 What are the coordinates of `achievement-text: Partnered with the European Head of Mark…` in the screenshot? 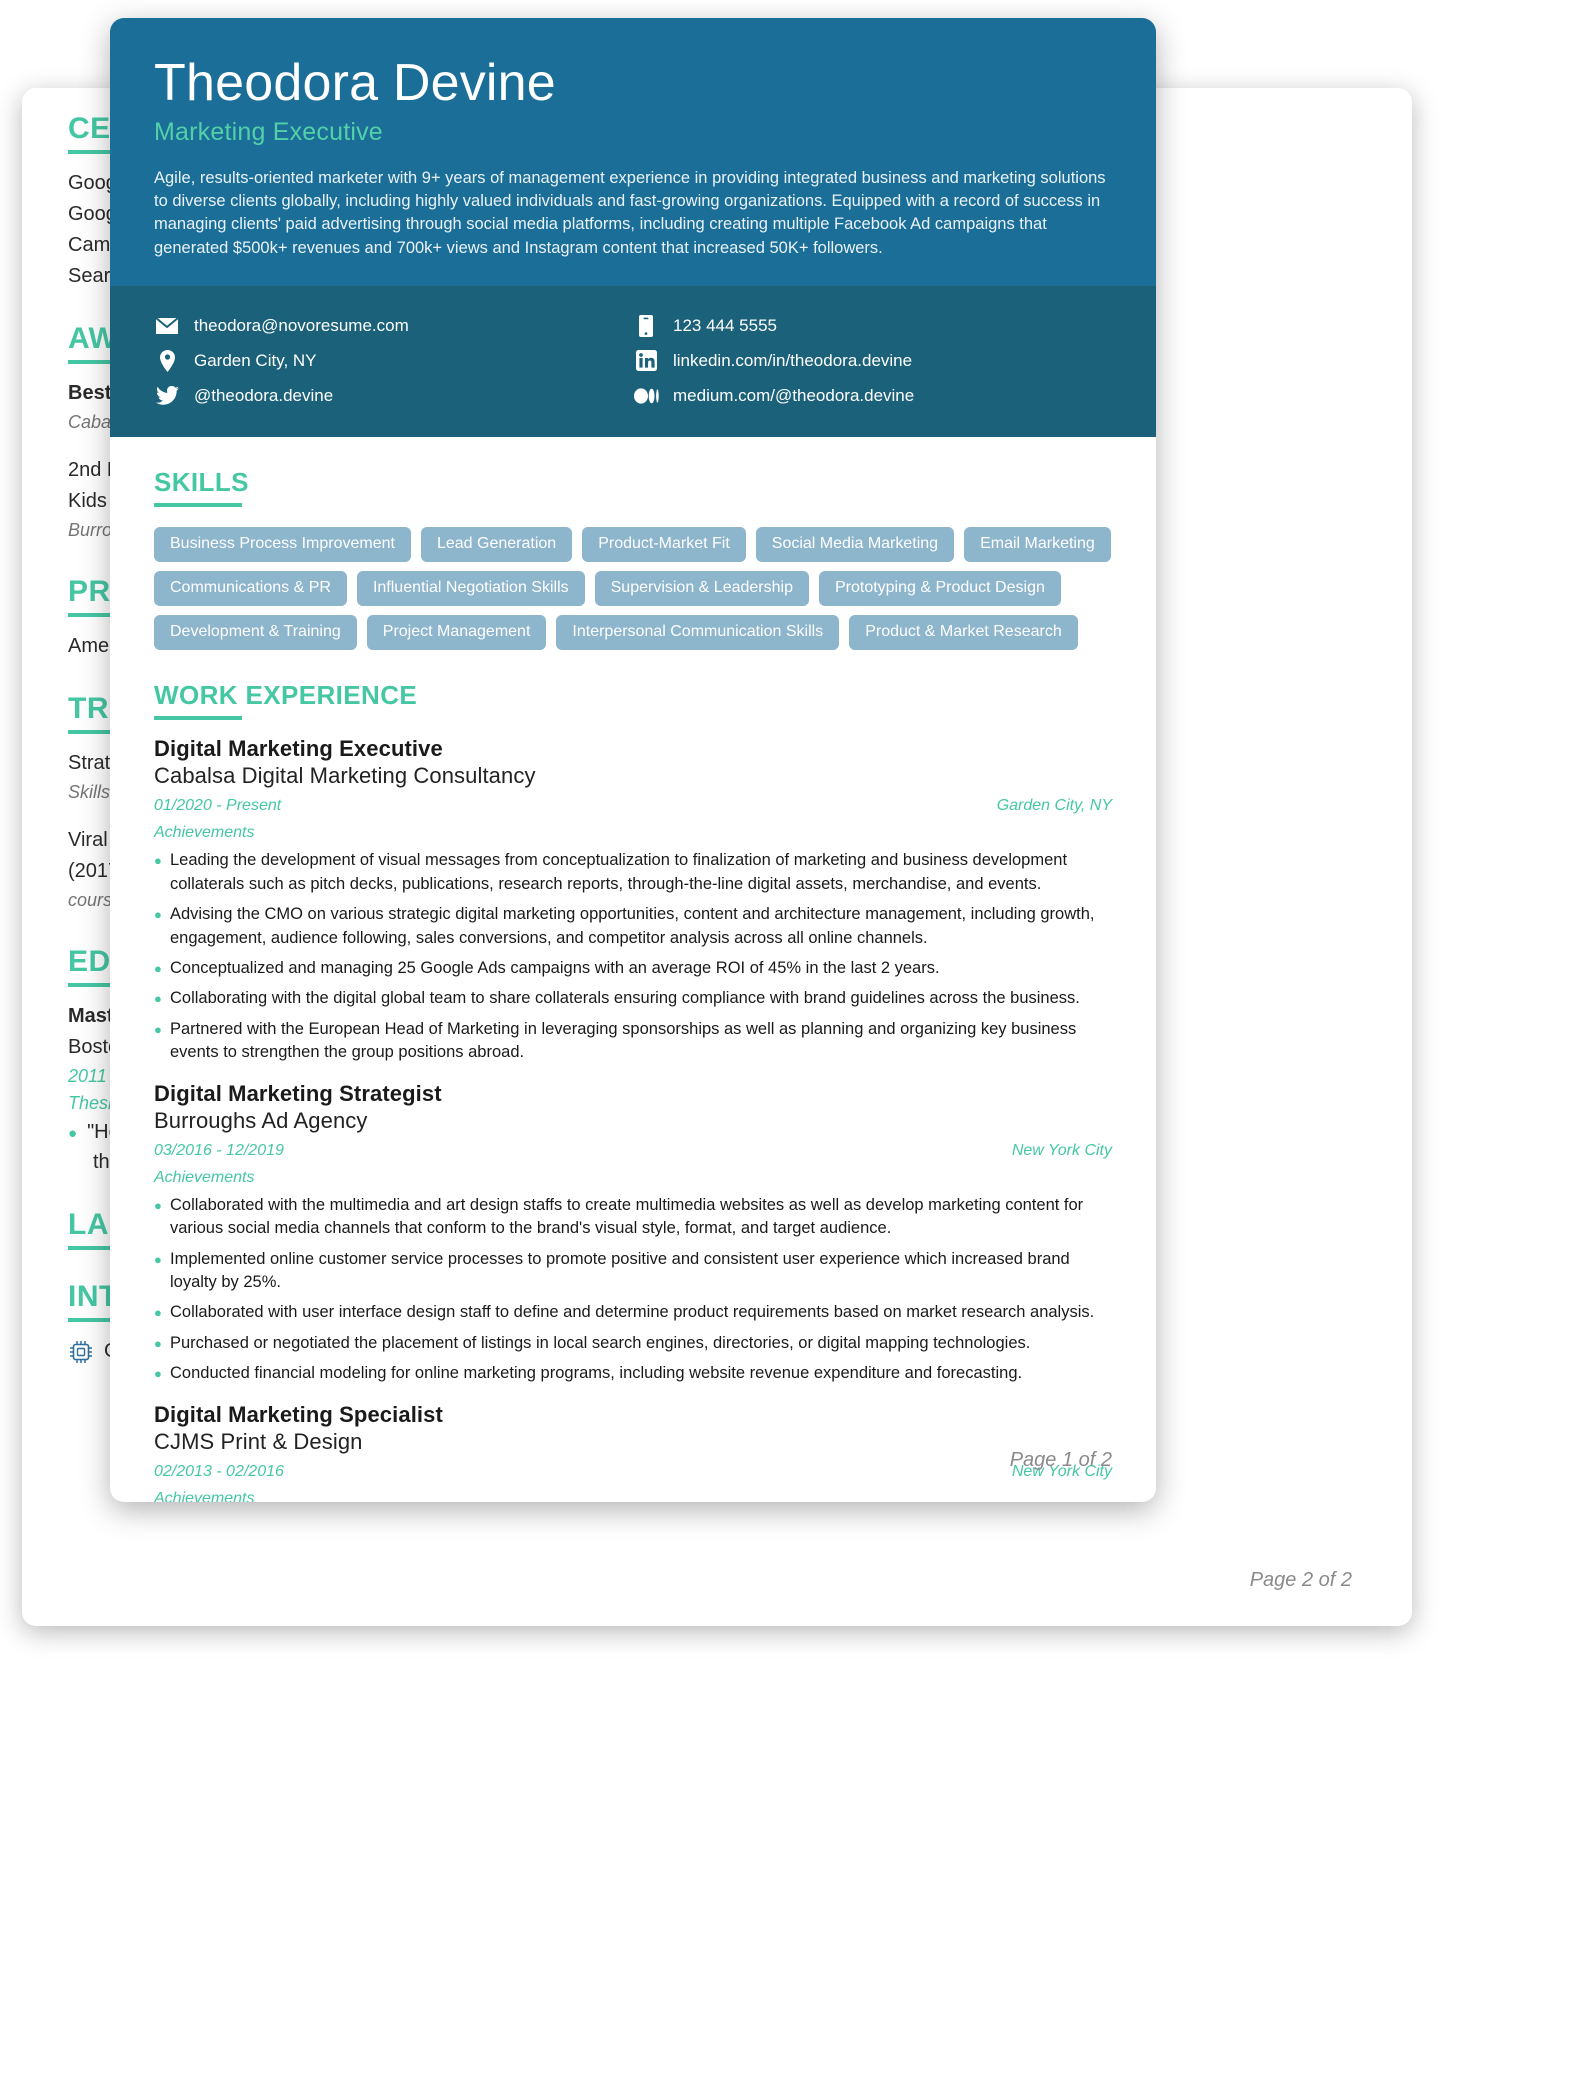 It's located at (623, 1040).